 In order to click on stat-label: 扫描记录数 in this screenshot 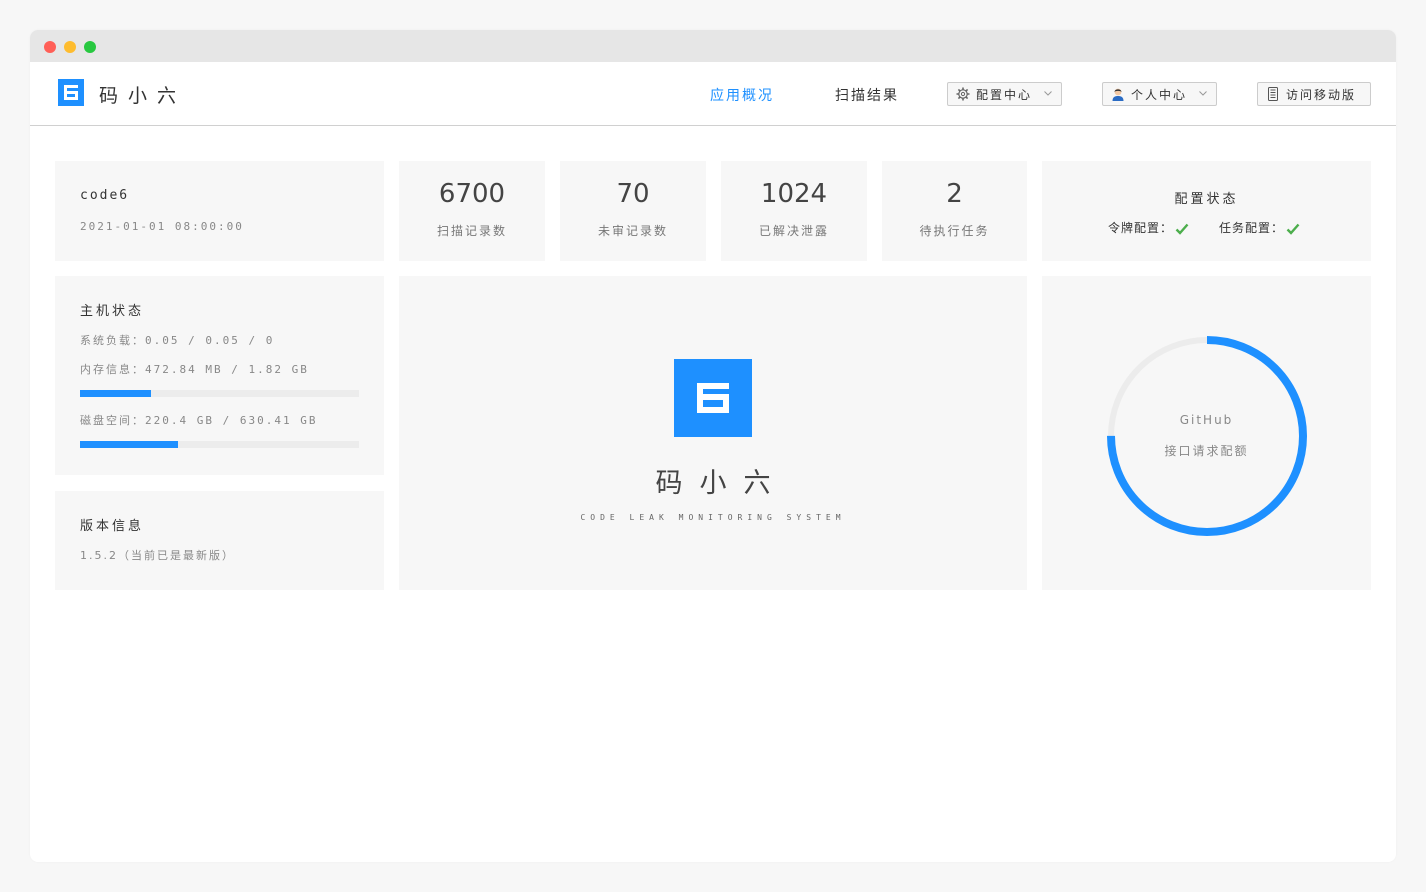, I will do `click(471, 231)`.